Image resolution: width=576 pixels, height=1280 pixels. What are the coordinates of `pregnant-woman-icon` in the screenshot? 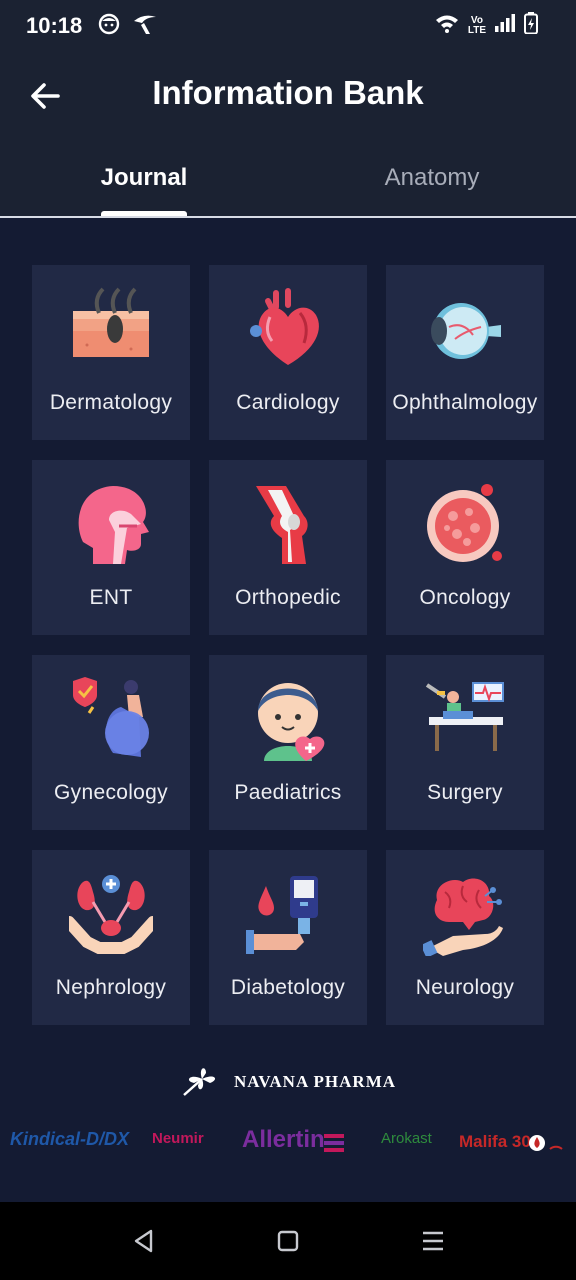 It's located at (111, 719).